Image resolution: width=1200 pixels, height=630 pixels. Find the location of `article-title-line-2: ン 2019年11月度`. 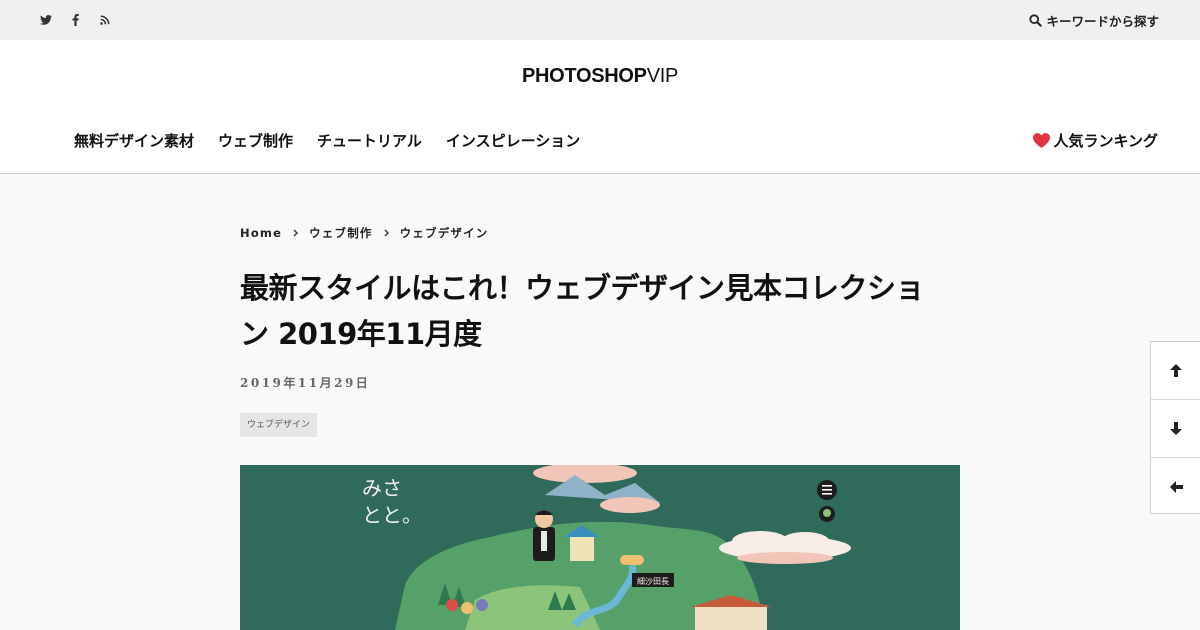

article-title-line-2: ン 2019年11月度 is located at coordinates (361, 334).